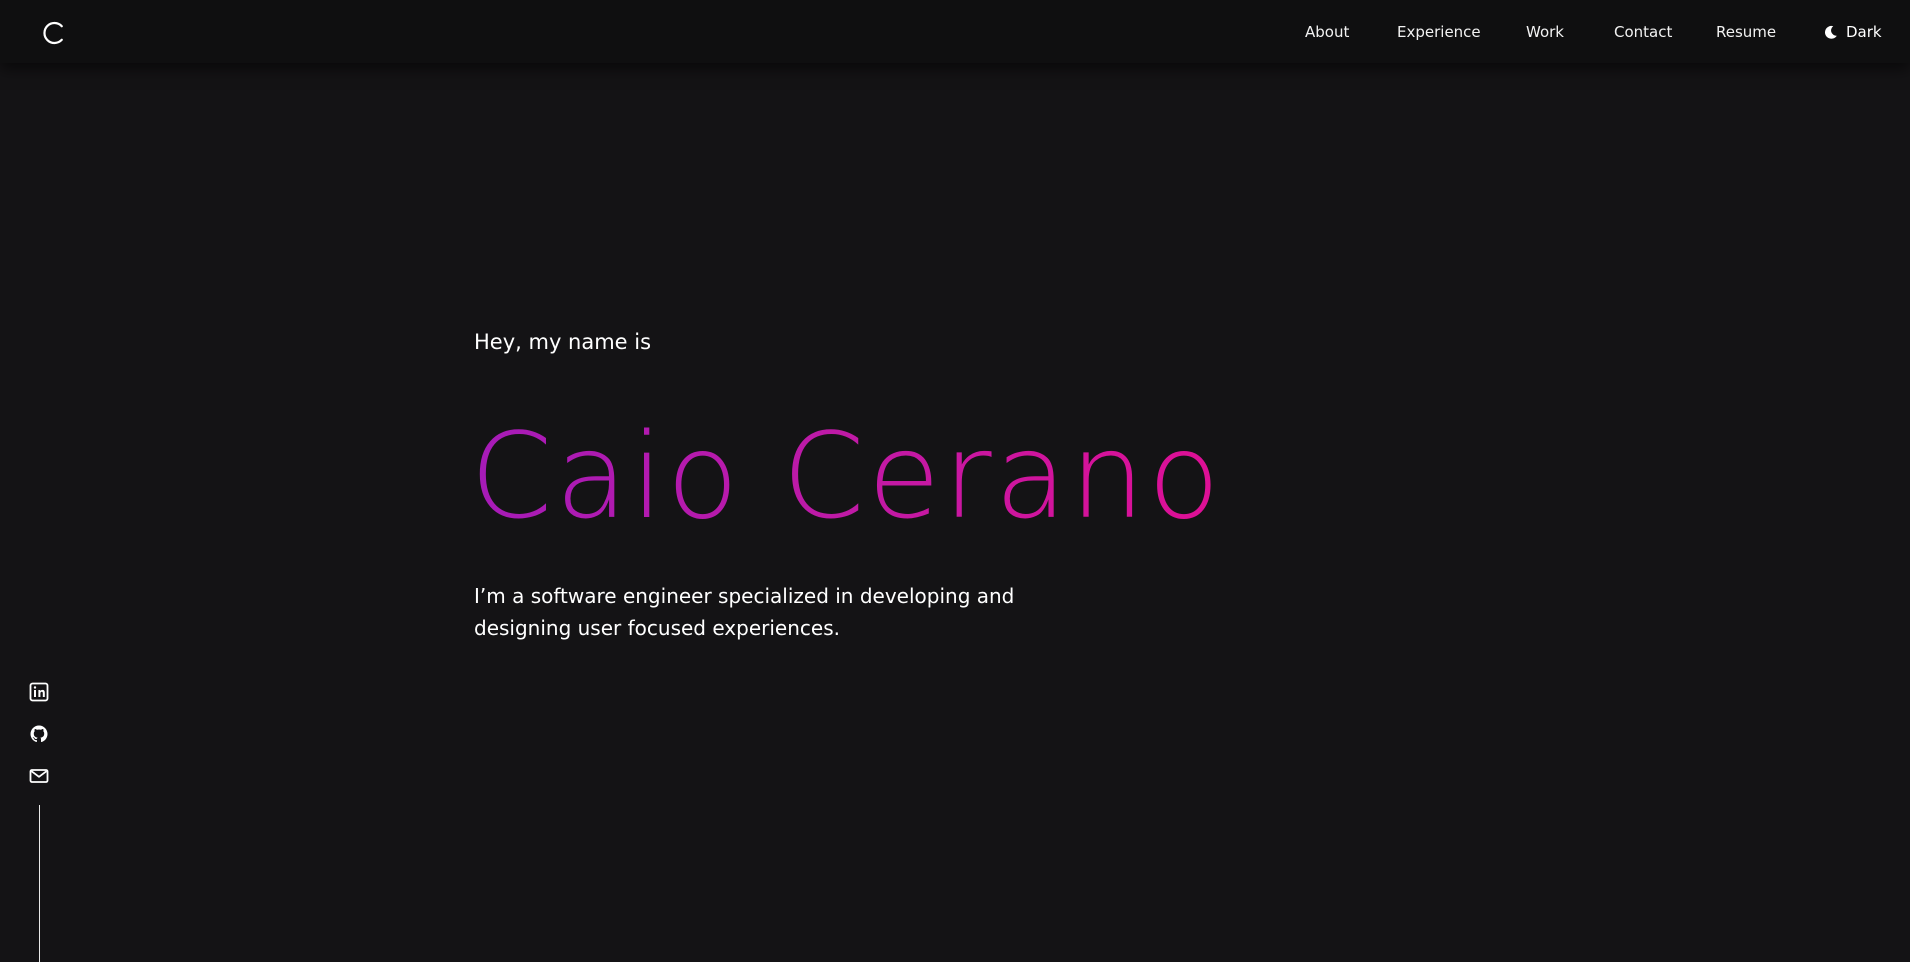 This screenshot has height=962, width=1910. I want to click on logo-c-icon, so click(54, 33).